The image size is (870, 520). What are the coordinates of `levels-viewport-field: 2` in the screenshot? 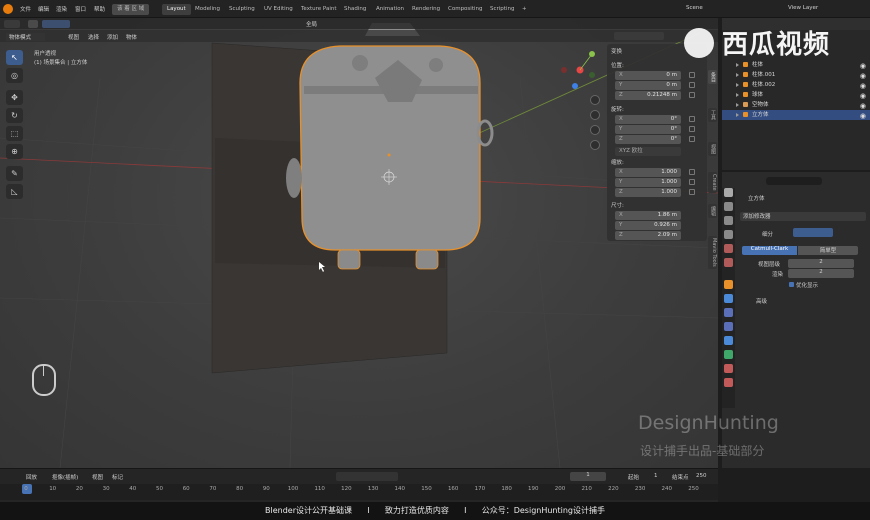 It's located at (821, 263).